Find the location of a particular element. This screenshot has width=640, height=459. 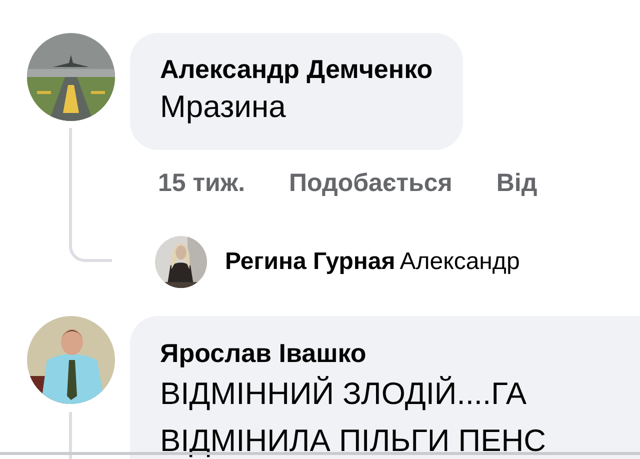

like-link: Подобається is located at coordinates (370, 183).